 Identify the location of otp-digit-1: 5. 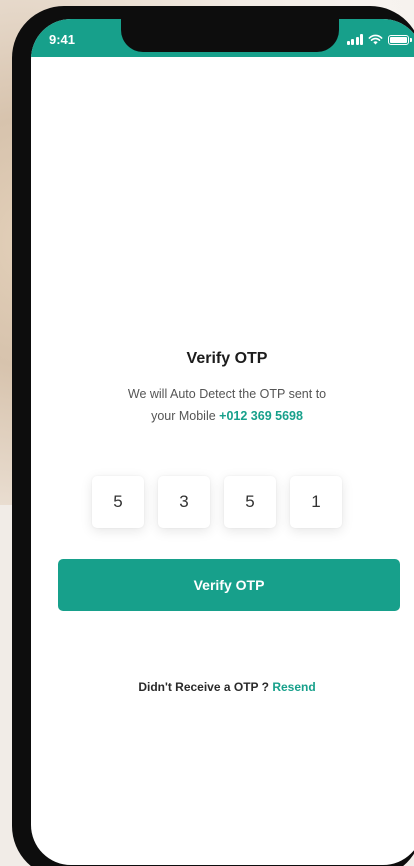
(118, 502).